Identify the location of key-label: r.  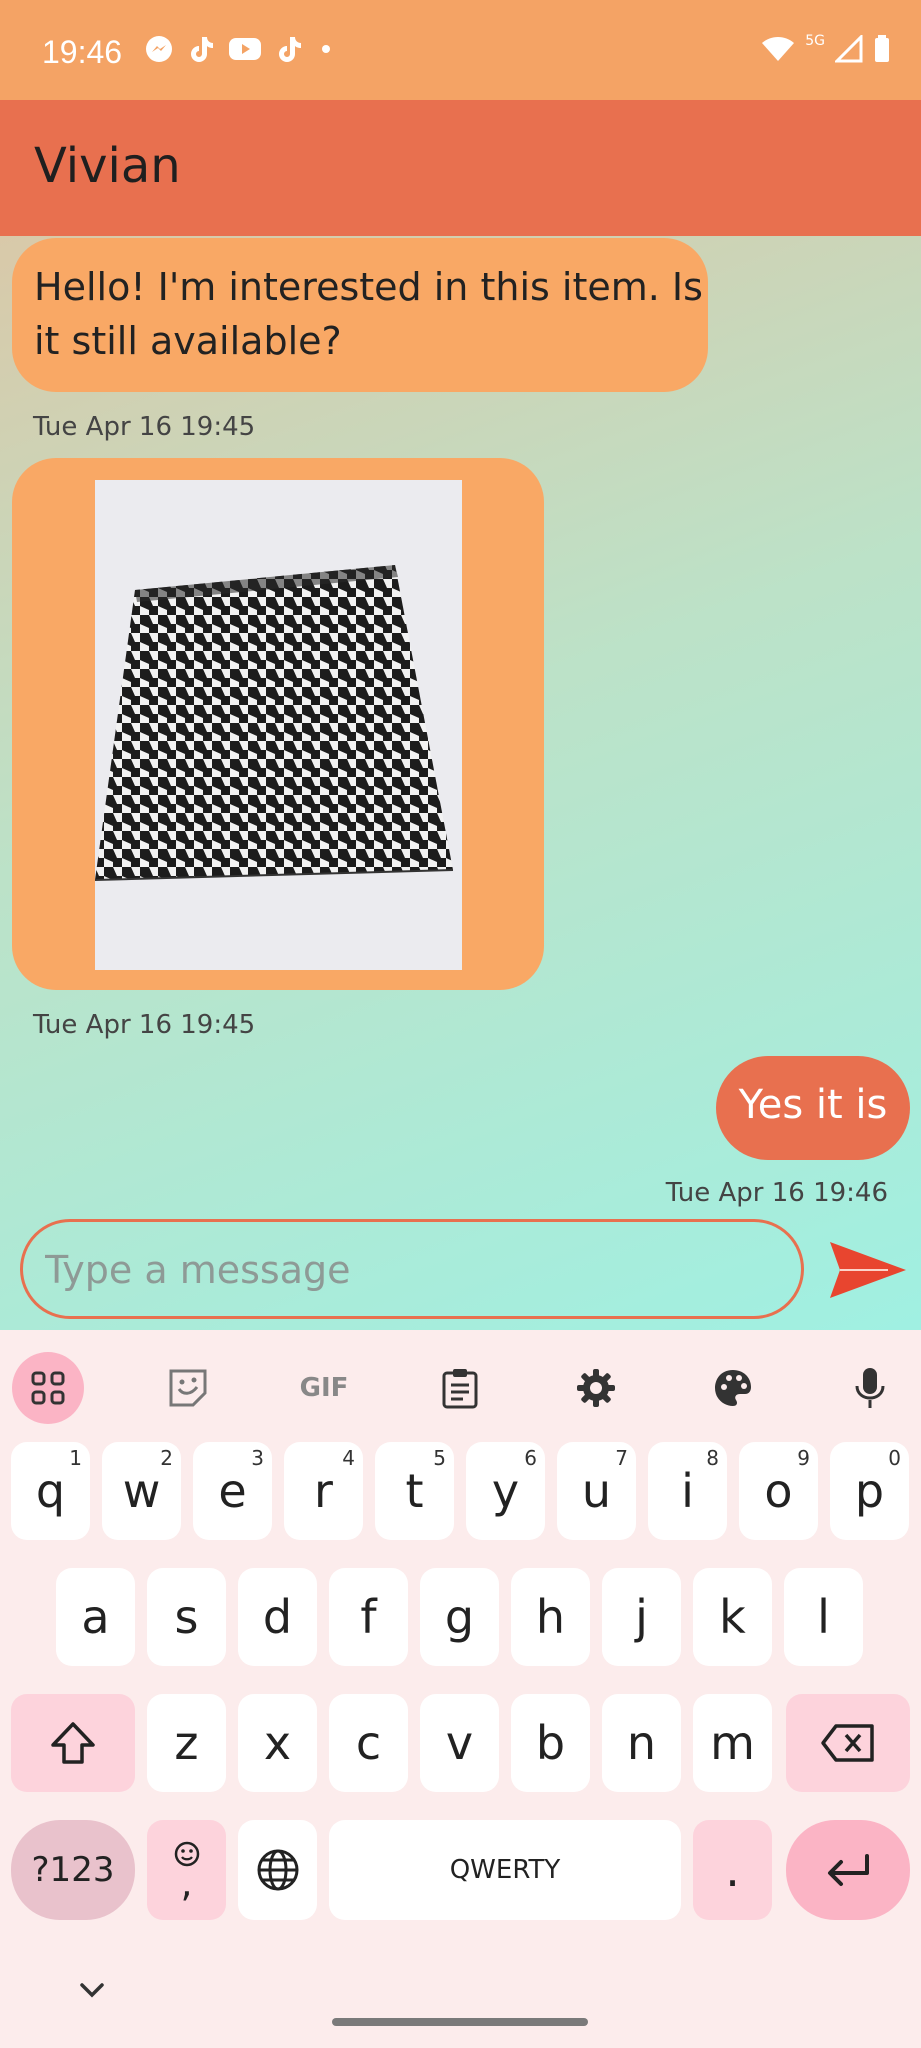
(323, 1491).